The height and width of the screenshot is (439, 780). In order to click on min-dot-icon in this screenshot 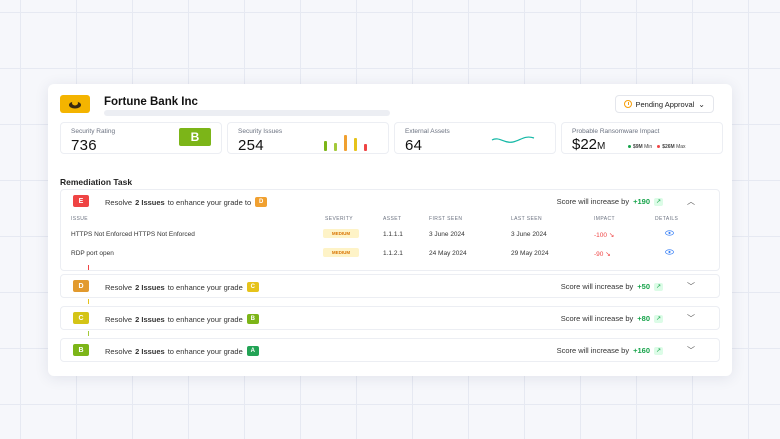, I will do `click(629, 147)`.